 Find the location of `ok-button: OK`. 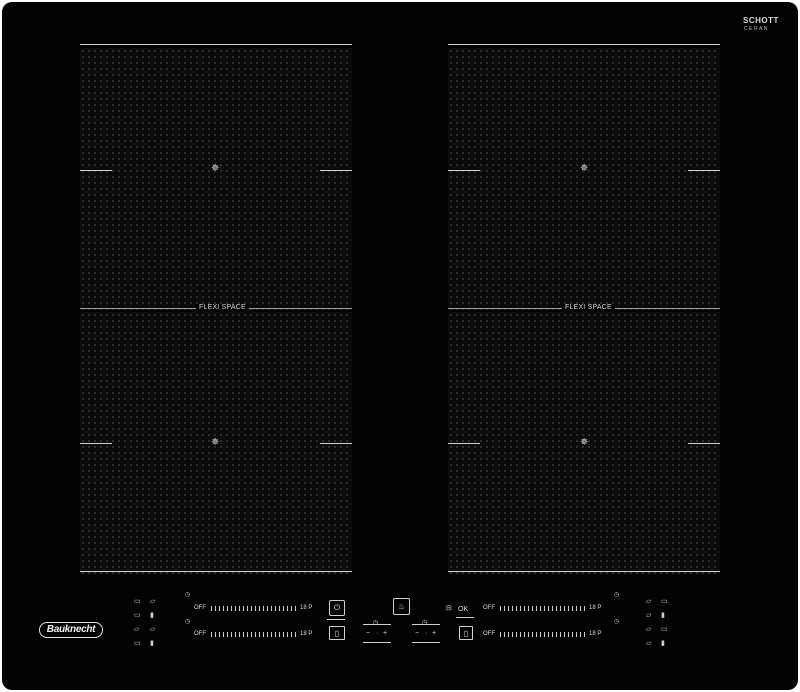

ok-button: OK is located at coordinates (463, 610).